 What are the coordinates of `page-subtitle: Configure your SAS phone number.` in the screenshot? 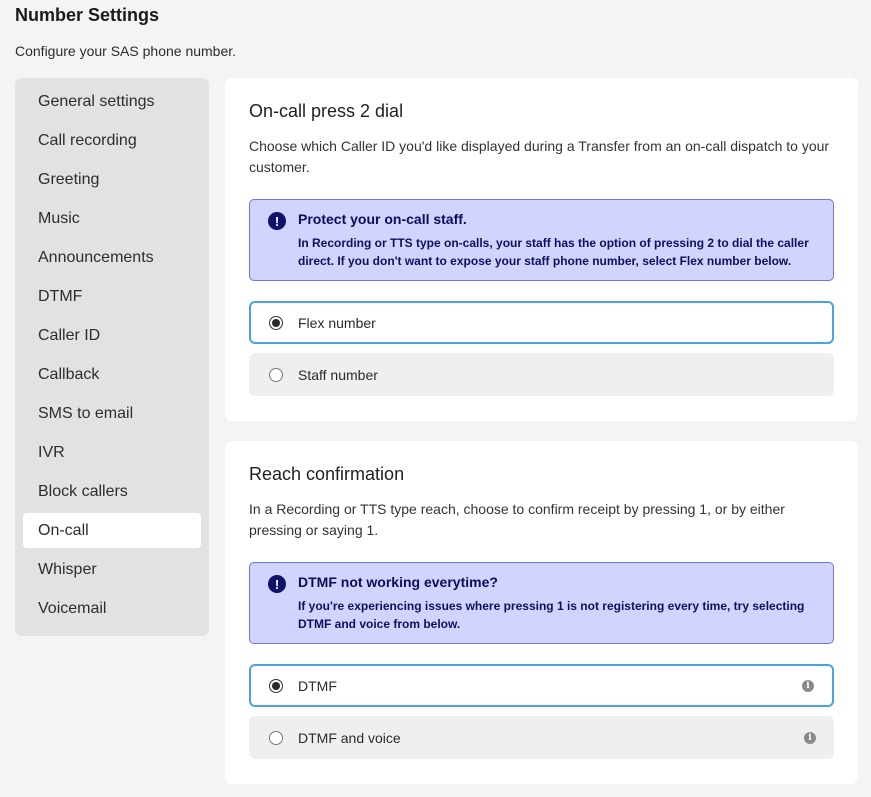 It's located at (126, 51).